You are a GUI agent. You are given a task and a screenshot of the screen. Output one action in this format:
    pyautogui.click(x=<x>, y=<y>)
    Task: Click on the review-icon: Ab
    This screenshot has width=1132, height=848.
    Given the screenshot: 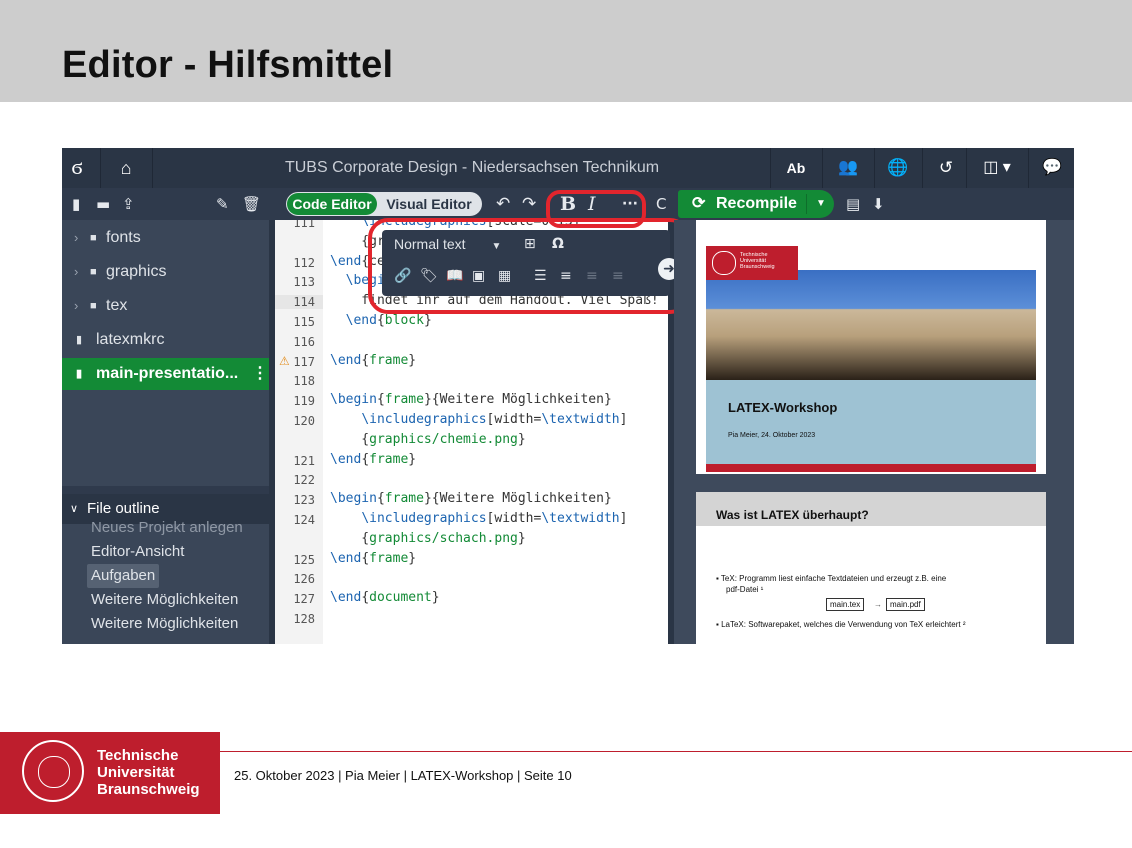 What is the action you would take?
    pyautogui.click(x=796, y=168)
    